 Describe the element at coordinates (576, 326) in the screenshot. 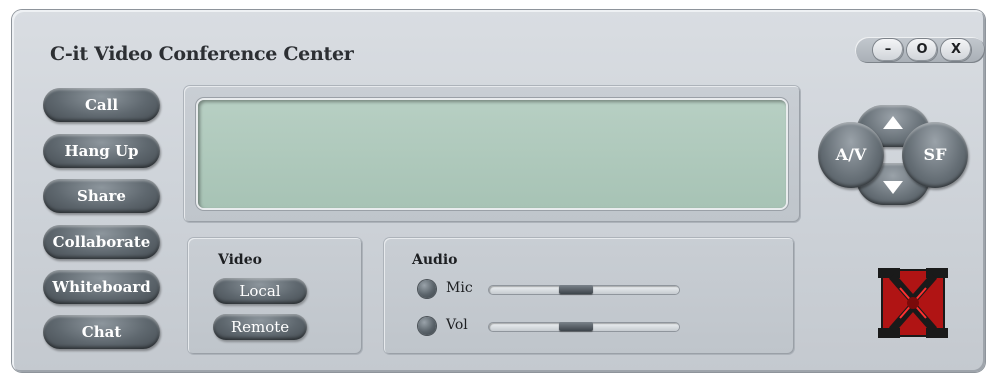

I see `vol-slider-thumb` at that location.